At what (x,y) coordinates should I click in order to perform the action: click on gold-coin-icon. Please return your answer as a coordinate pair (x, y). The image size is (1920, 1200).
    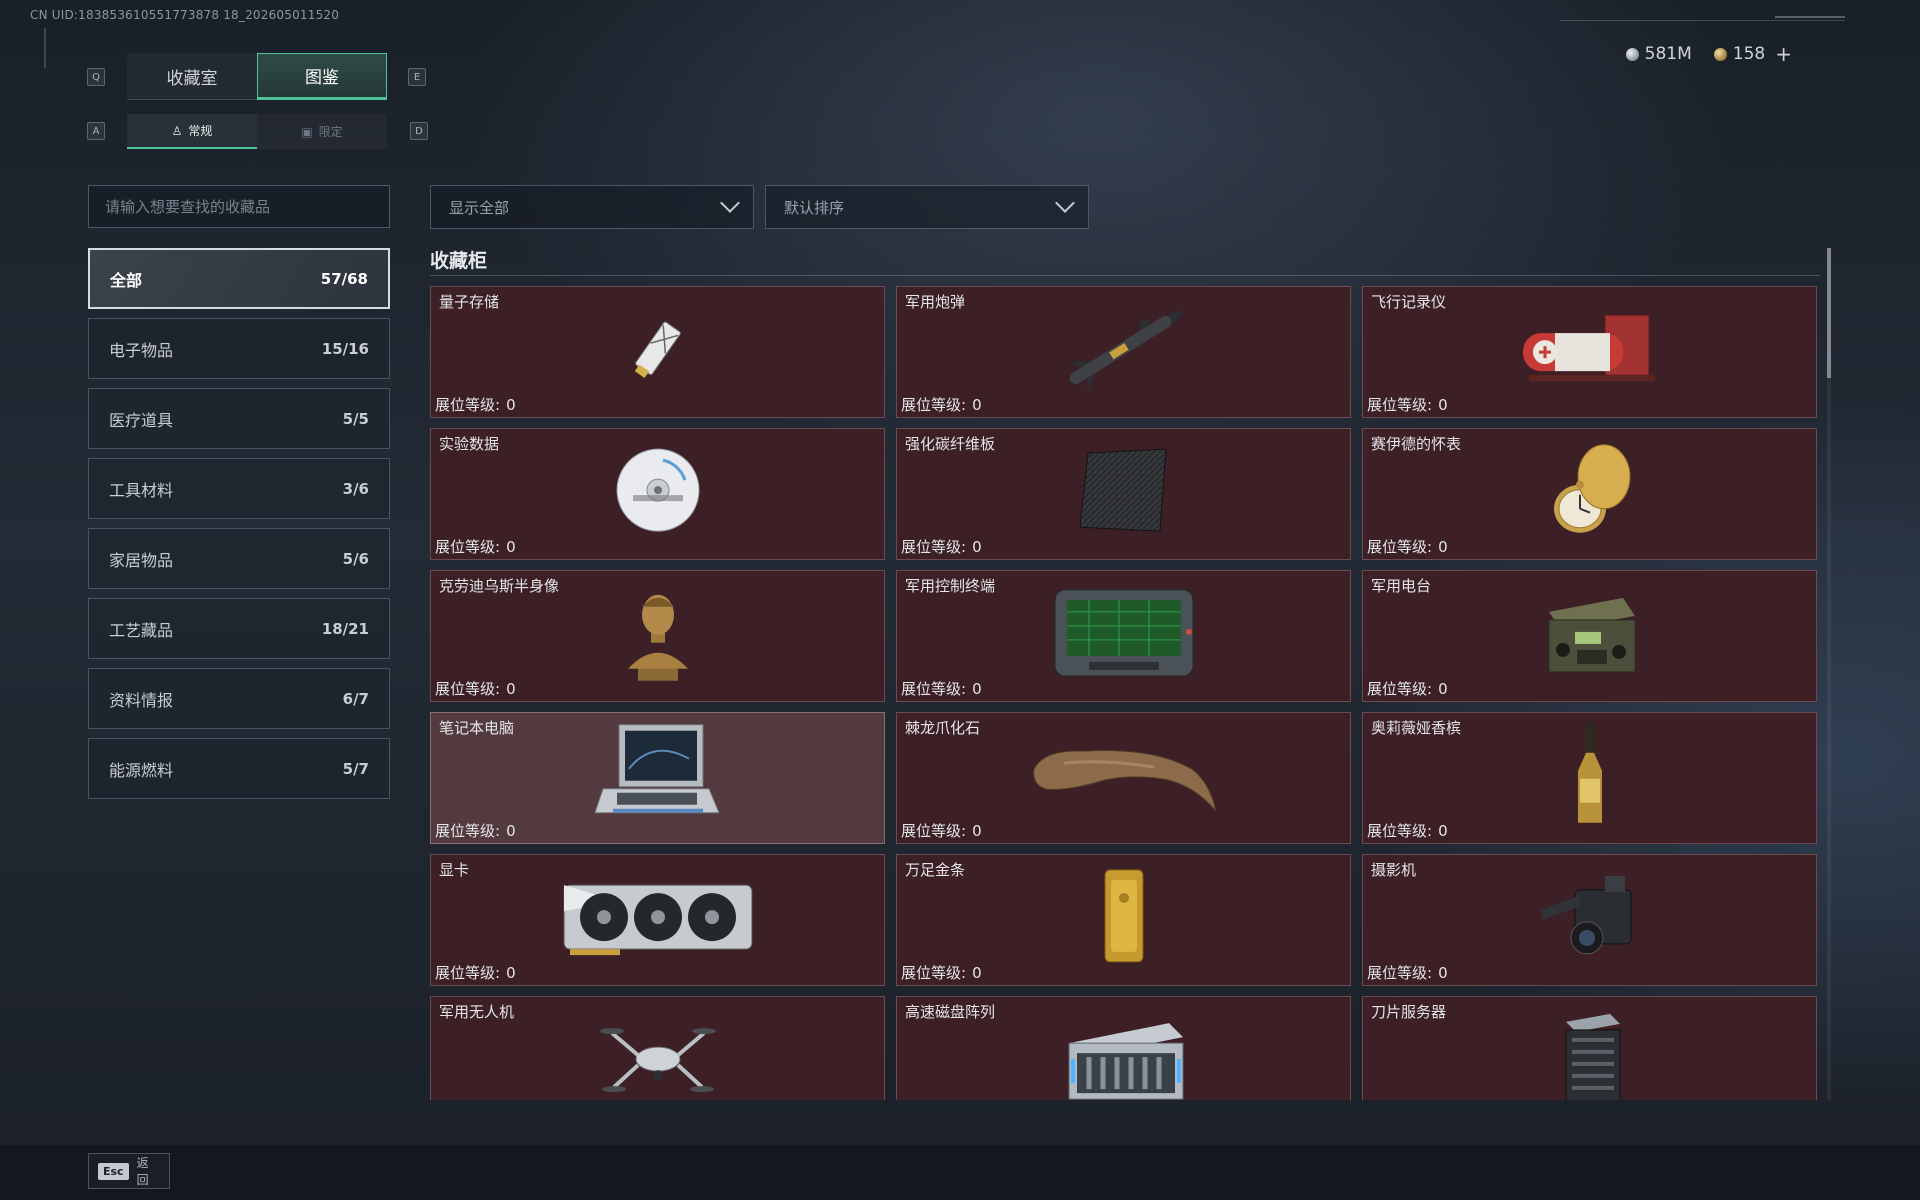
    Looking at the image, I should click on (1720, 54).